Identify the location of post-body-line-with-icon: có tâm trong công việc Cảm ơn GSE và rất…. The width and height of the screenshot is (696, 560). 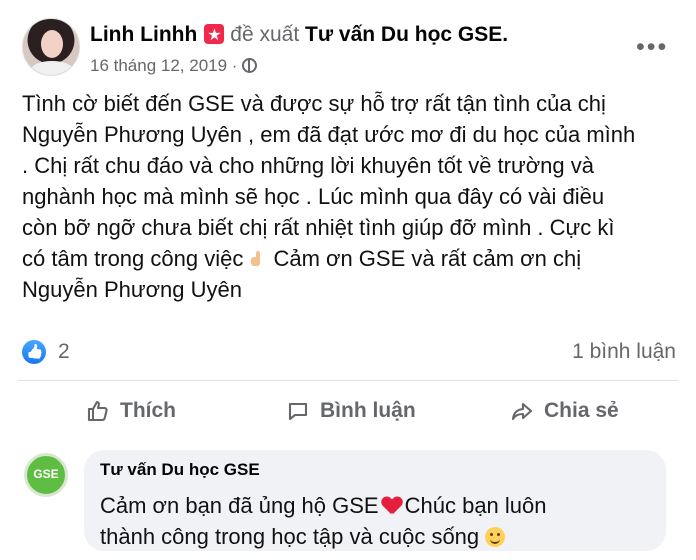
(339, 258).